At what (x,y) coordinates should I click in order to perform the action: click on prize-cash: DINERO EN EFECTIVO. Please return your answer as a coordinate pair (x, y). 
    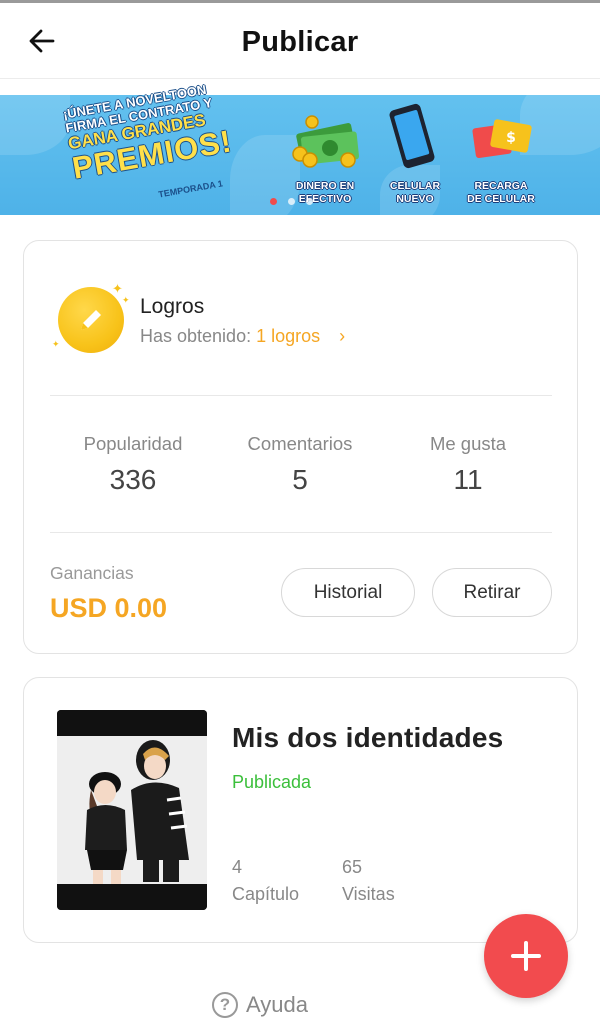
    Looking at the image, I should click on (325, 156).